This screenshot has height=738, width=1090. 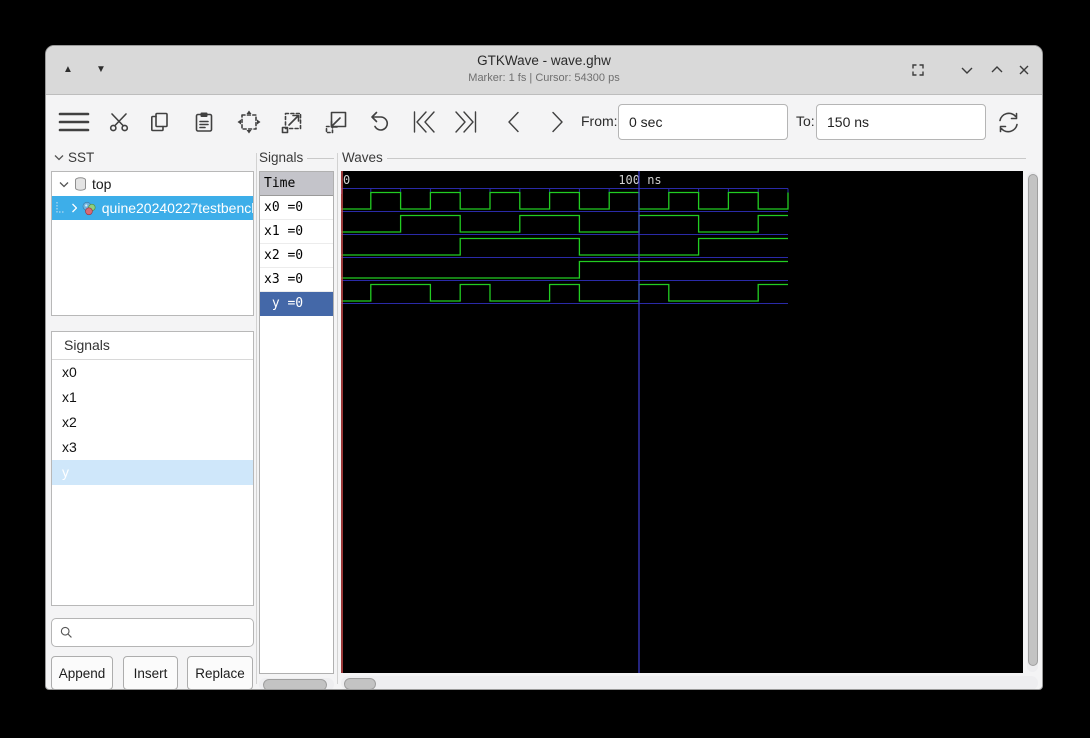 What do you see at coordinates (82, 672) in the screenshot?
I see `append-button: Append` at bounding box center [82, 672].